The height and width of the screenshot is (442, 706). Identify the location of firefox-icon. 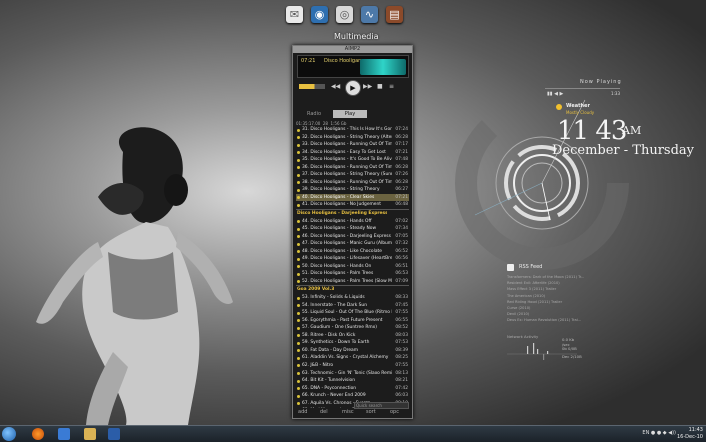
(38, 434).